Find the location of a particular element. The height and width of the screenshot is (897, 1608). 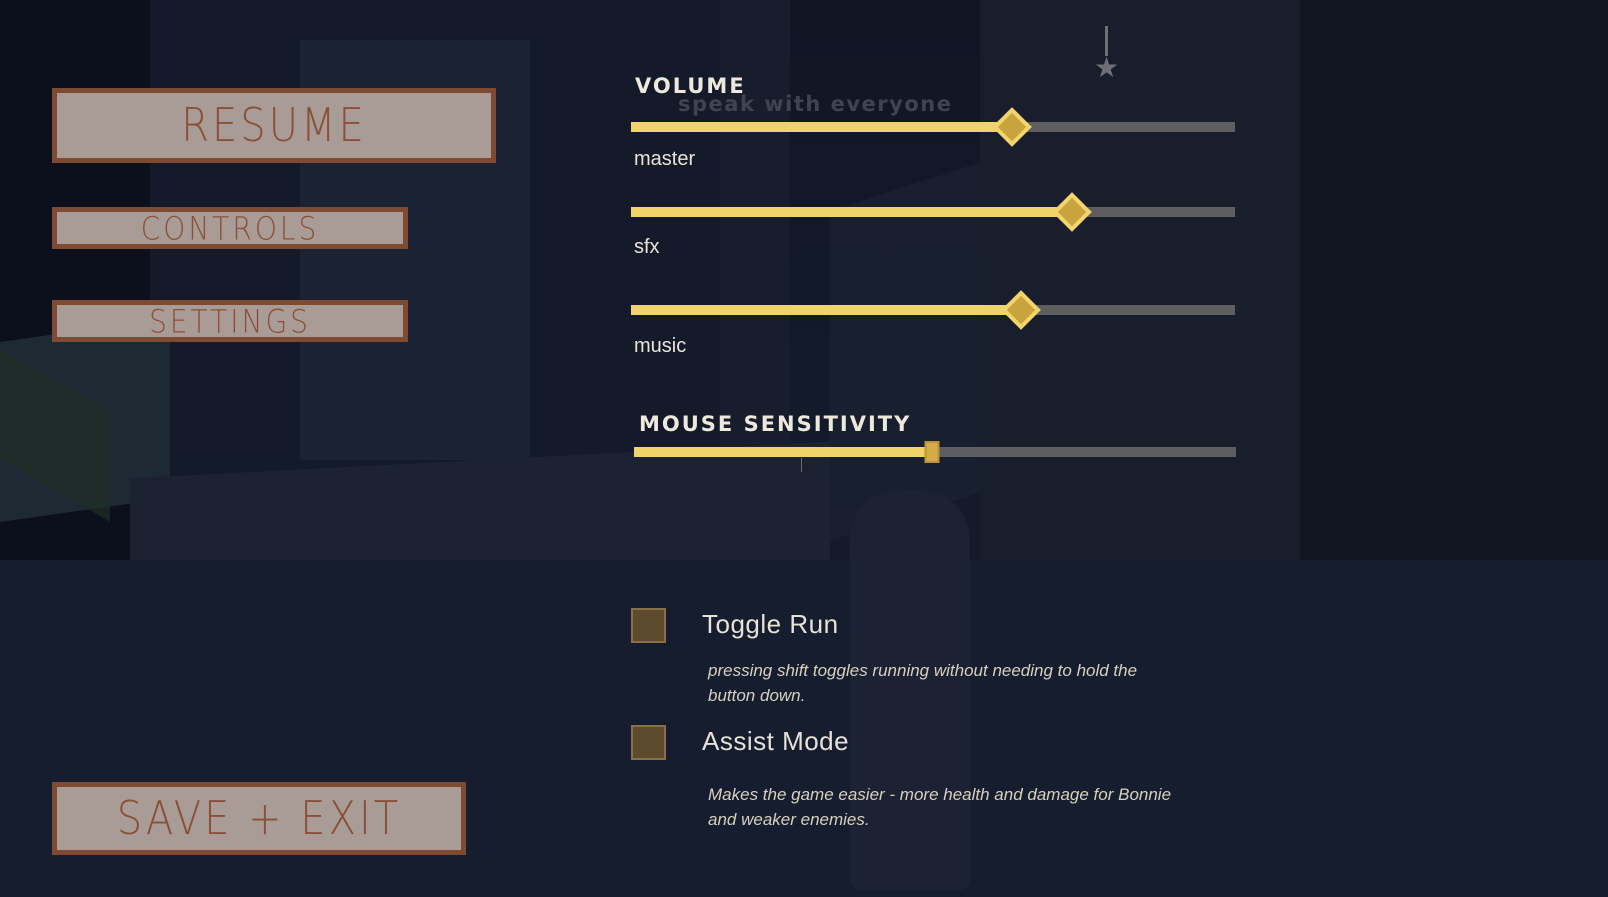

settings-label: SETTINGS is located at coordinates (230, 321).